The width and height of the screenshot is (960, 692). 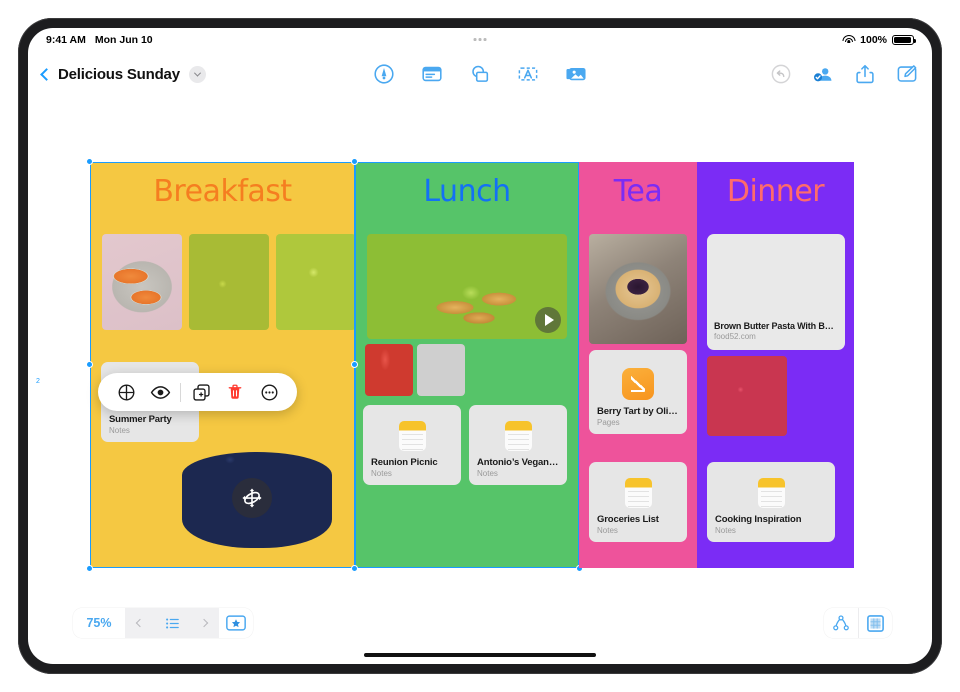 What do you see at coordinates (180, 392) in the screenshot?
I see `menu-divider` at bounding box center [180, 392].